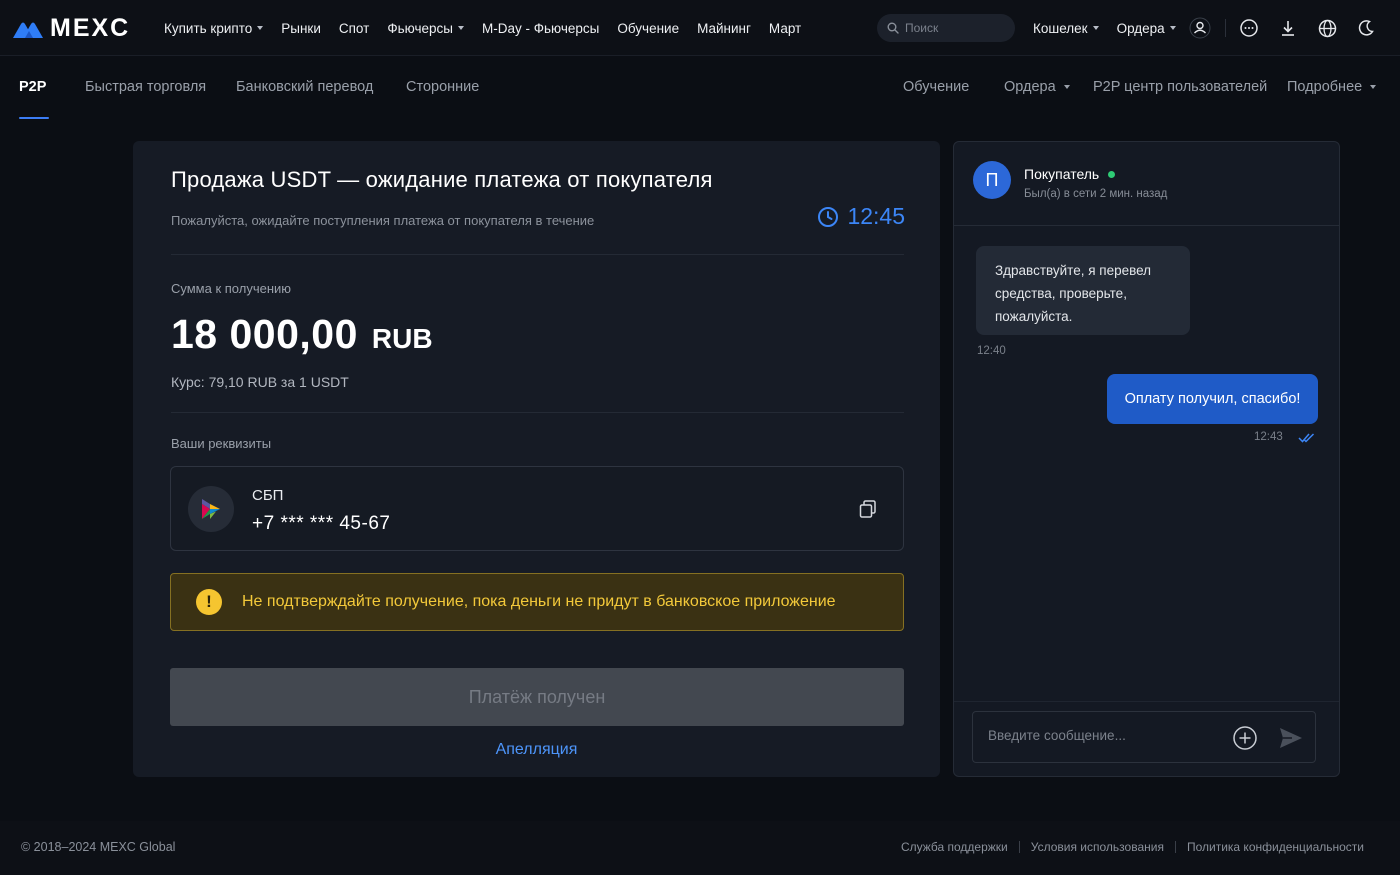  Describe the element at coordinates (231, 288) in the screenshot. I see `amount-label: Сумма к получению` at that location.